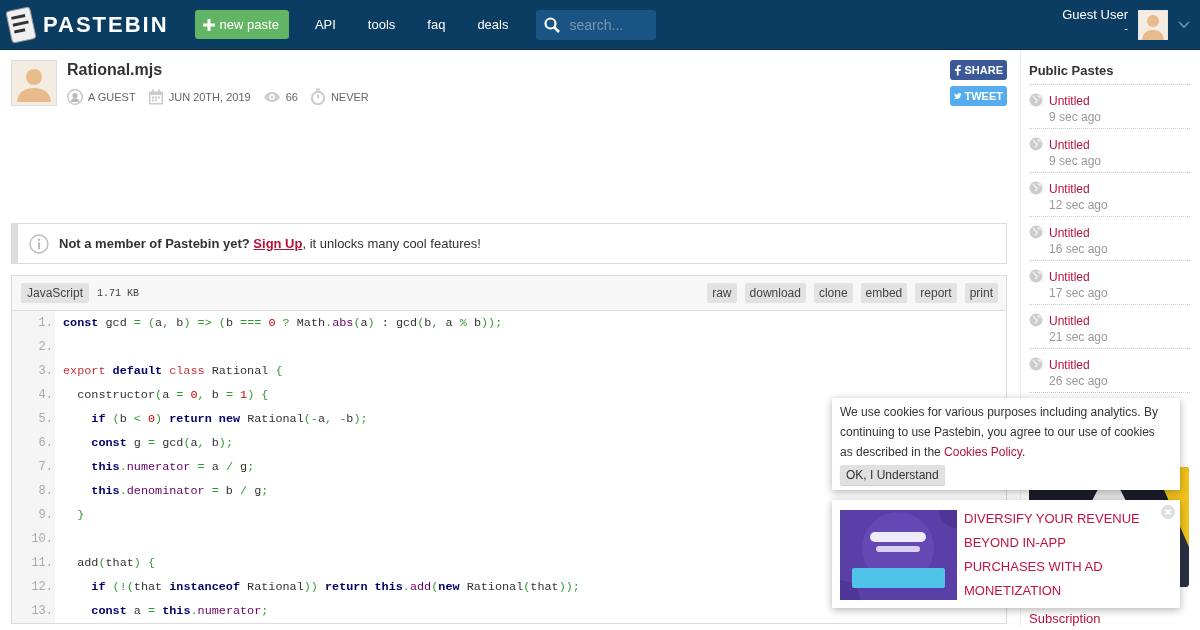 The height and width of the screenshot is (630, 1200). What do you see at coordinates (1078, 337) in the screenshot?
I see `paste-time: 21 sec ago` at bounding box center [1078, 337].